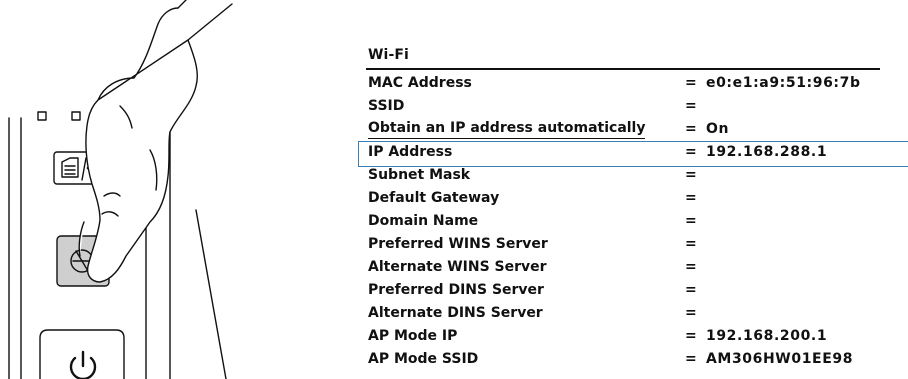 The width and height of the screenshot is (908, 379). I want to click on title-divider, so click(623, 69).